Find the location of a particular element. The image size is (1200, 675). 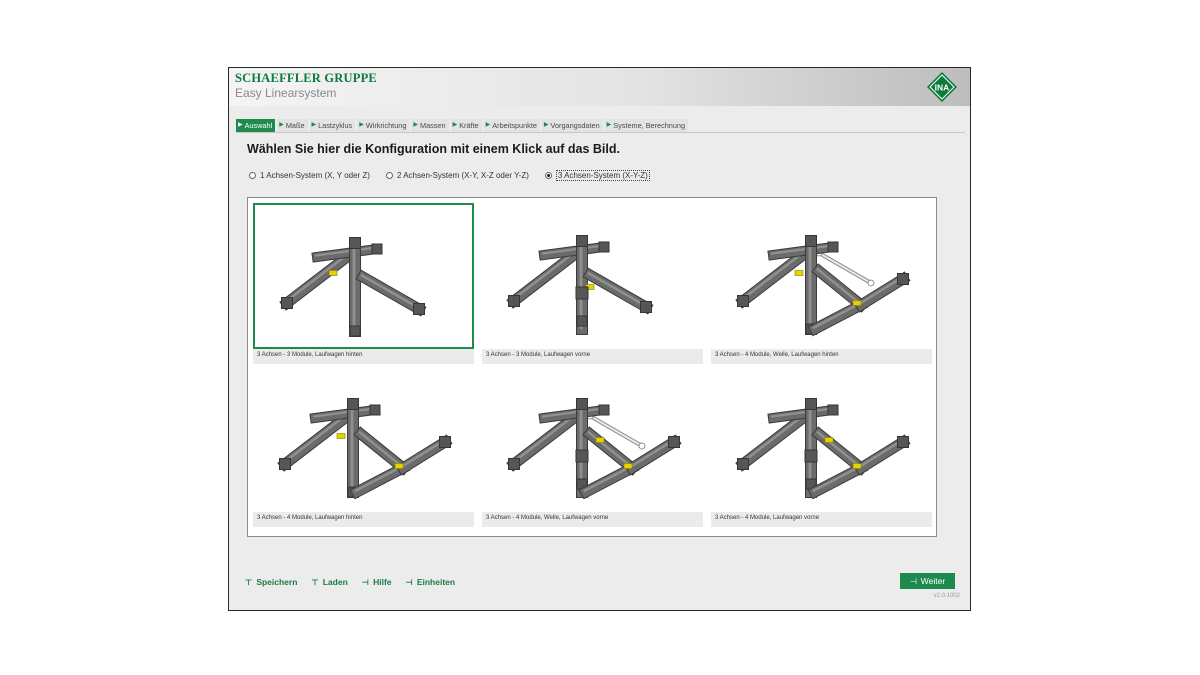

support-beam-highlight is located at coordinates (379, 478).